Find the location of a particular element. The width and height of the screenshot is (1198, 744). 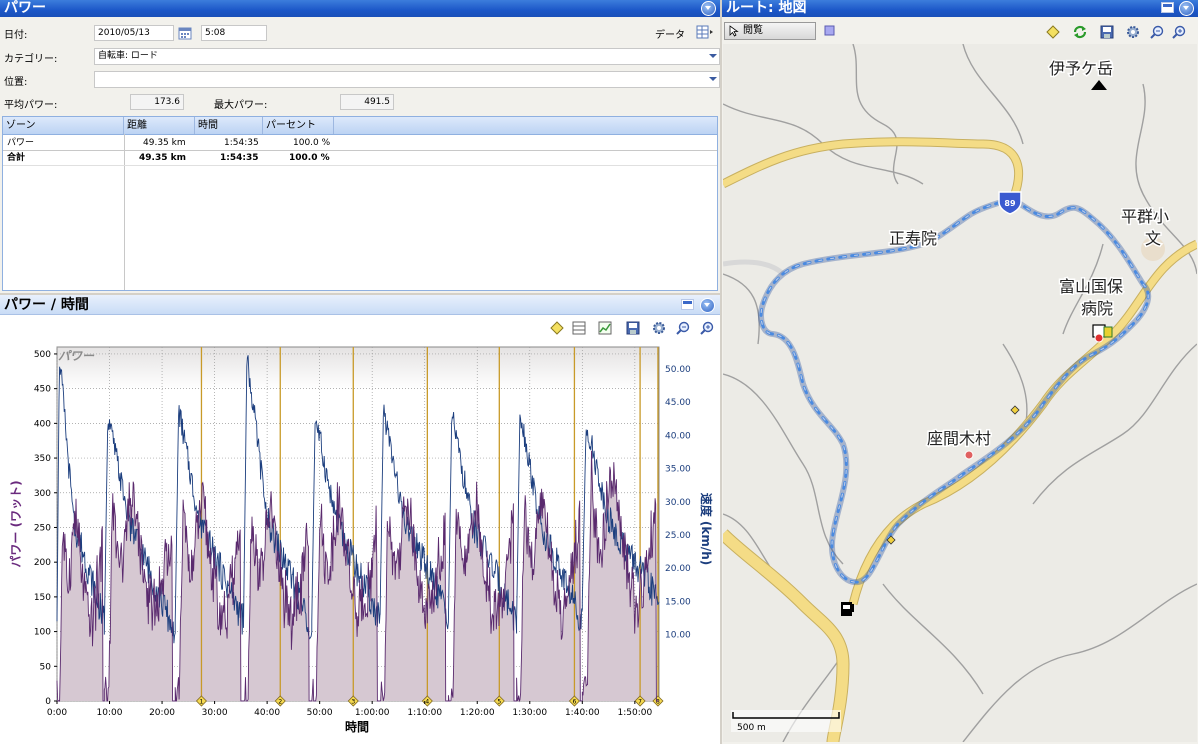

max-power-value: 491.5 is located at coordinates (367, 102).